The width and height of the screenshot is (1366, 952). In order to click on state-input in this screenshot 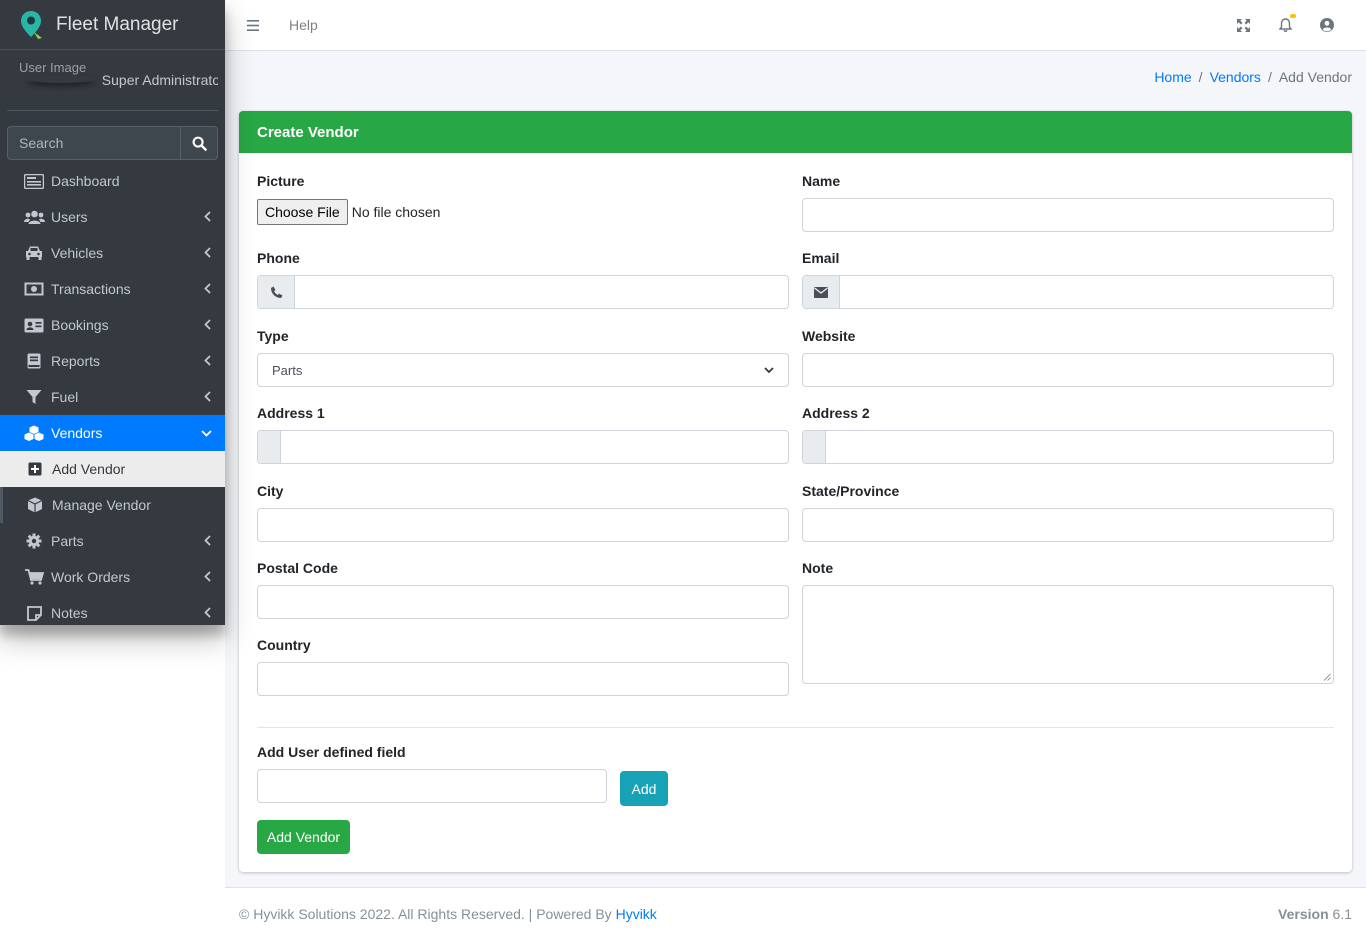, I will do `click(1068, 525)`.